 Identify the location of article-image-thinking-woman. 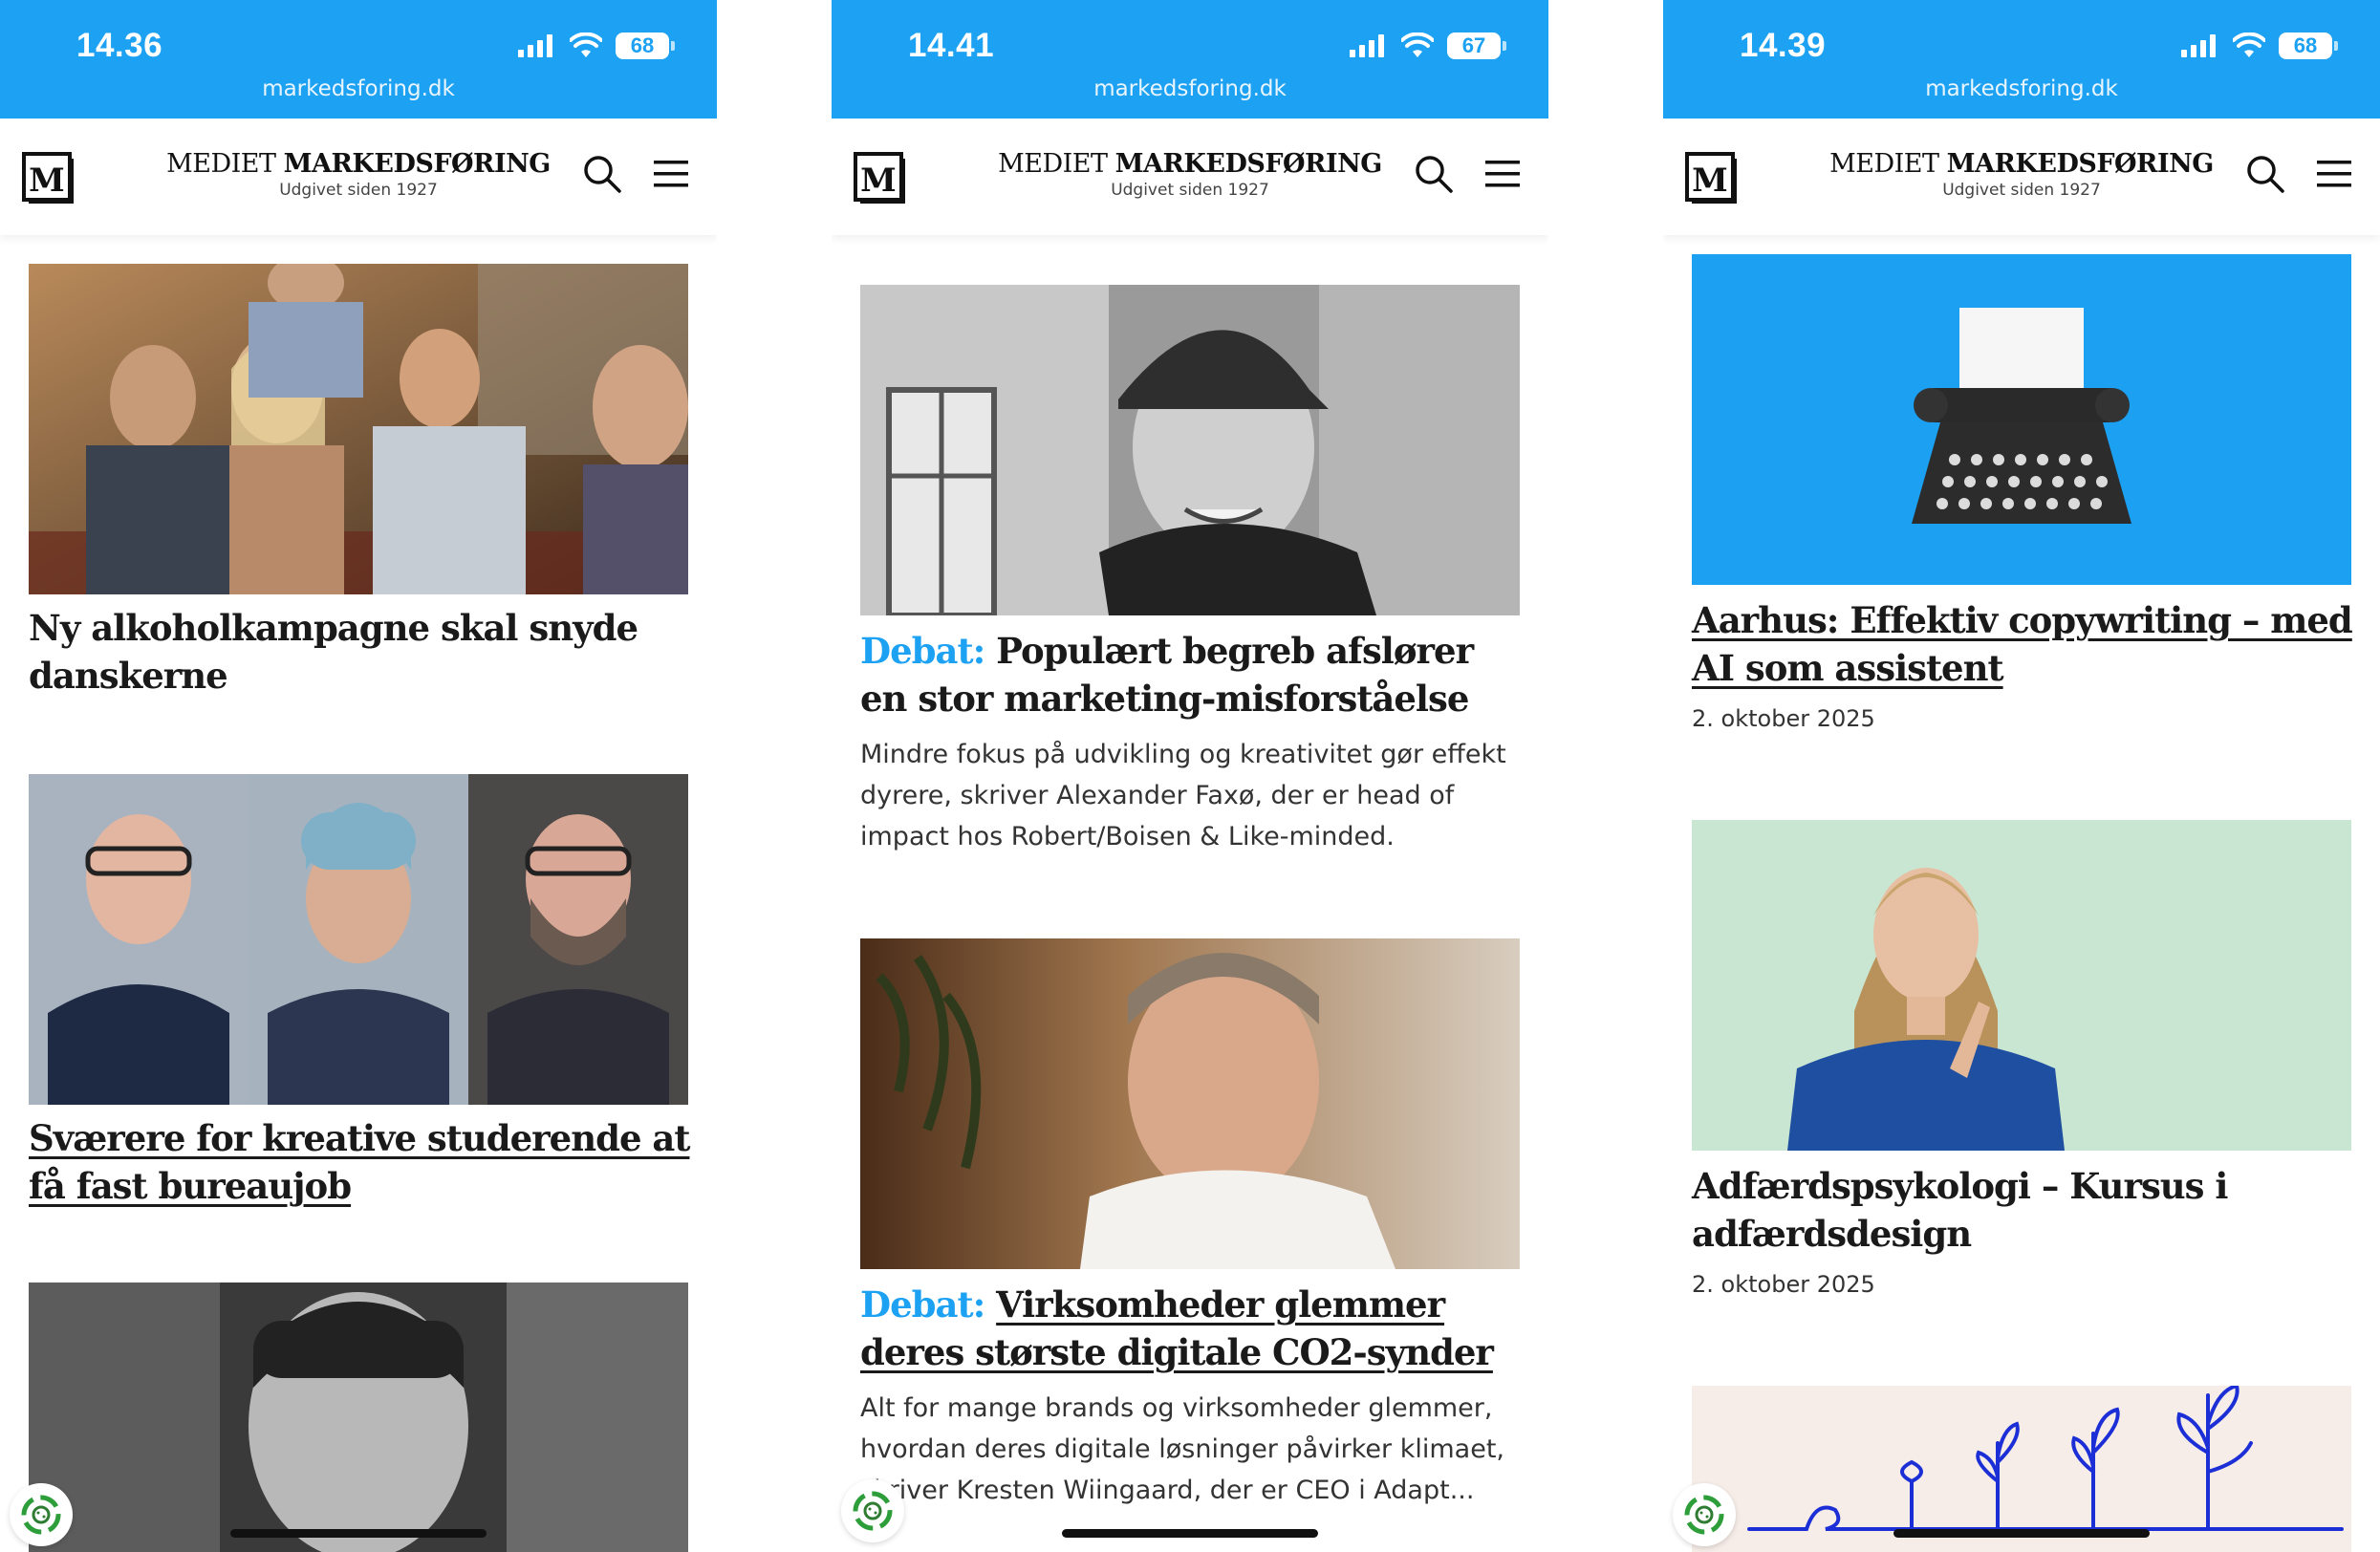
(2021, 986).